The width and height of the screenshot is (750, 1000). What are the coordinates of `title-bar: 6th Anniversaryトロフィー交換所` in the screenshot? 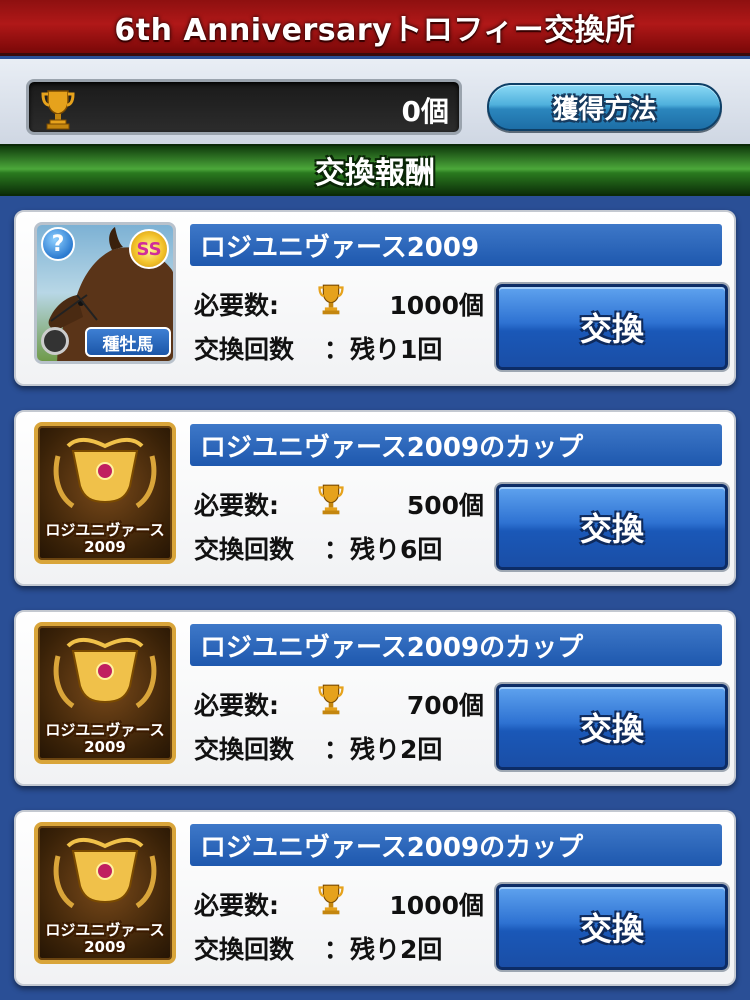 It's located at (375, 28).